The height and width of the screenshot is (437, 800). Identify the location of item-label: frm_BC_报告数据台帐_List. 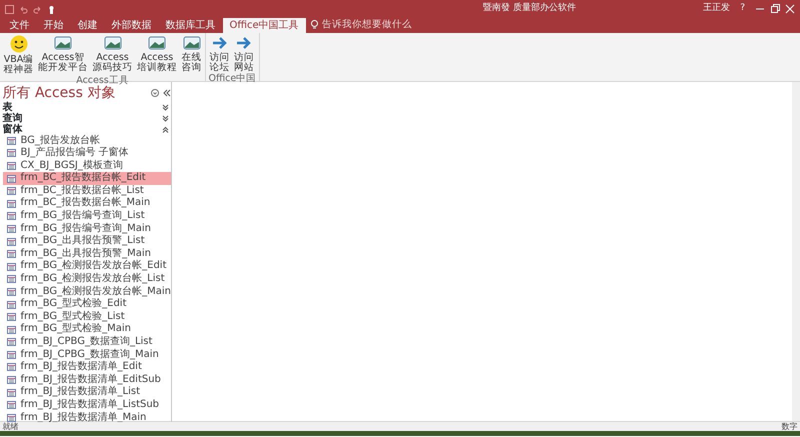
(82, 190).